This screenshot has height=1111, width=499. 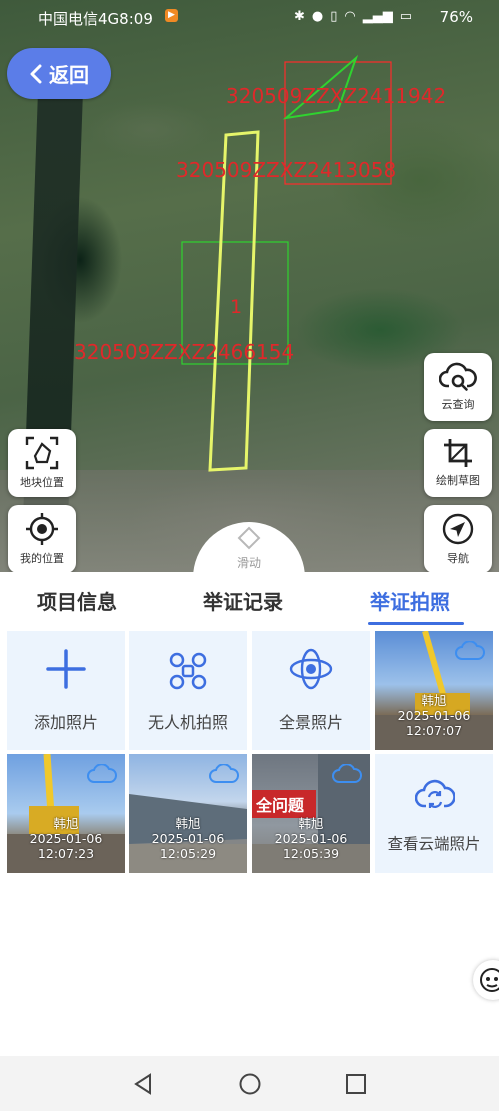 I want to click on cloud-search-label: 云查询, so click(x=458, y=404).